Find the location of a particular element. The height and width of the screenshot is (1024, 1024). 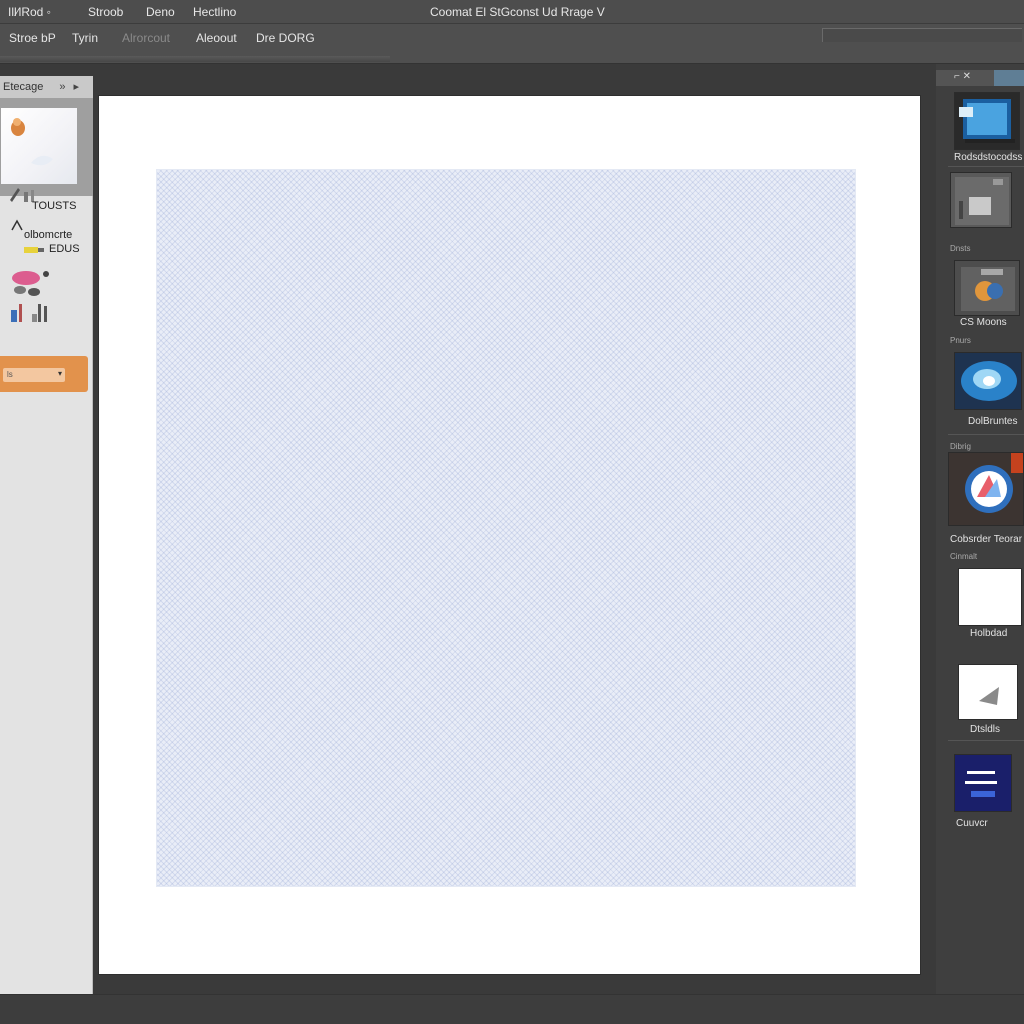

dropdown-arrow-icon: ▾ is located at coordinates (60, 373).